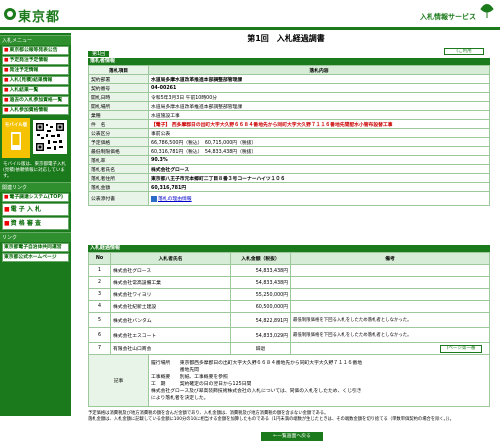 This screenshot has height=441, width=500. Describe the element at coordinates (464, 51) in the screenshot. I see `usage-link-button: (ご利用` at that location.